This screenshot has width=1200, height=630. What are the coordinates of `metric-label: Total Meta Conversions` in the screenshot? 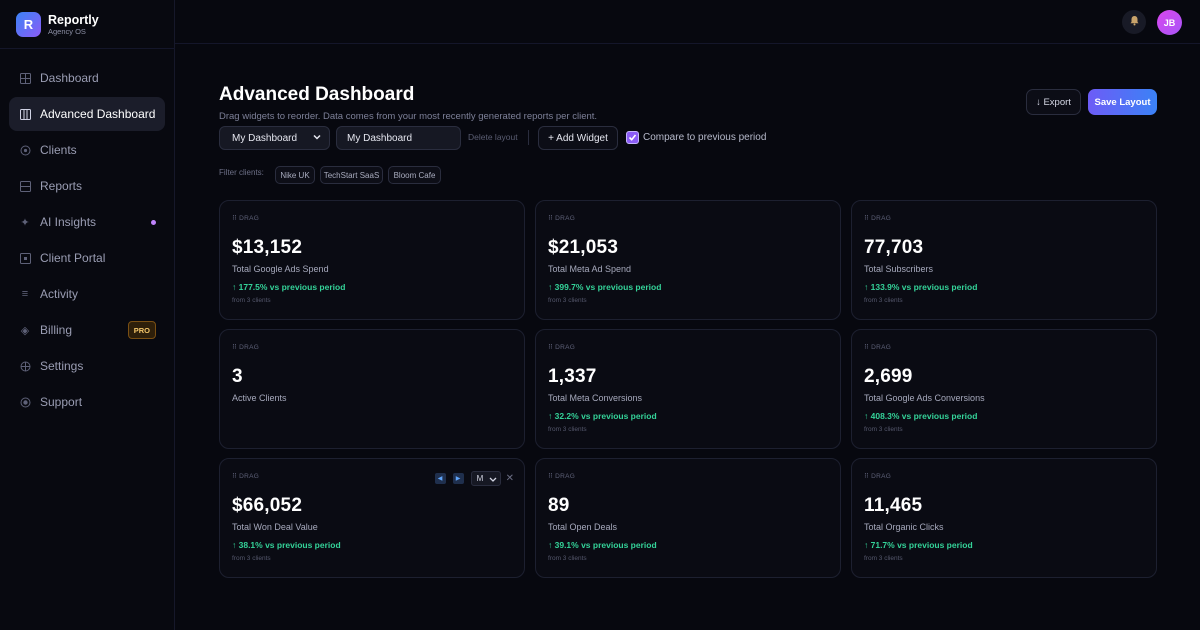 It's located at (595, 398).